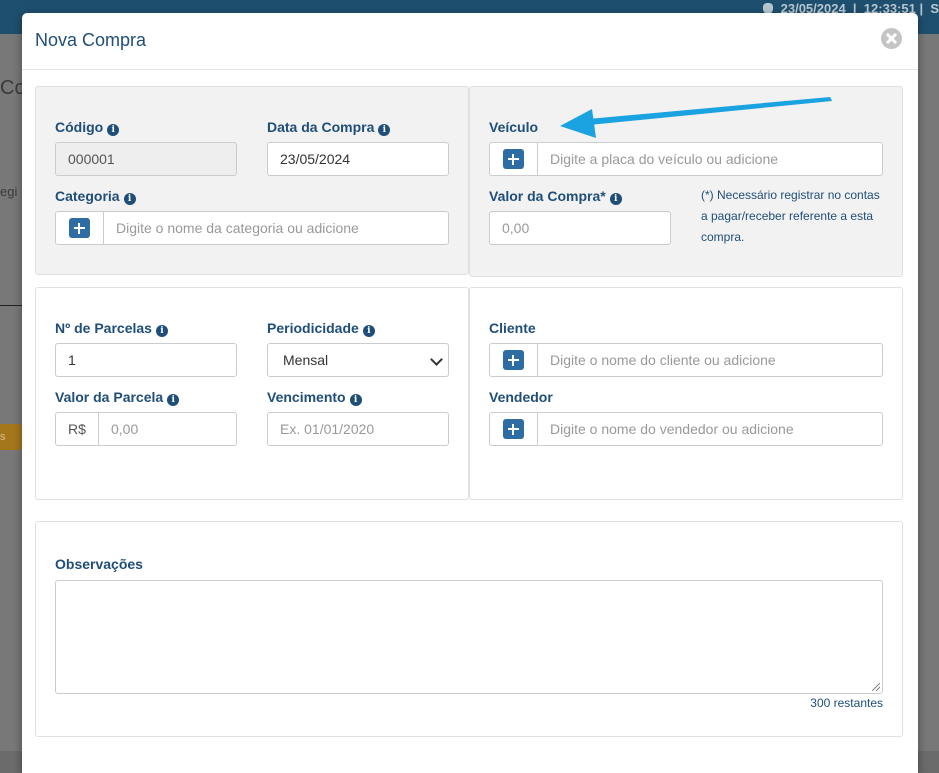  Describe the element at coordinates (146, 360) in the screenshot. I see `parcelas-input: 1` at that location.